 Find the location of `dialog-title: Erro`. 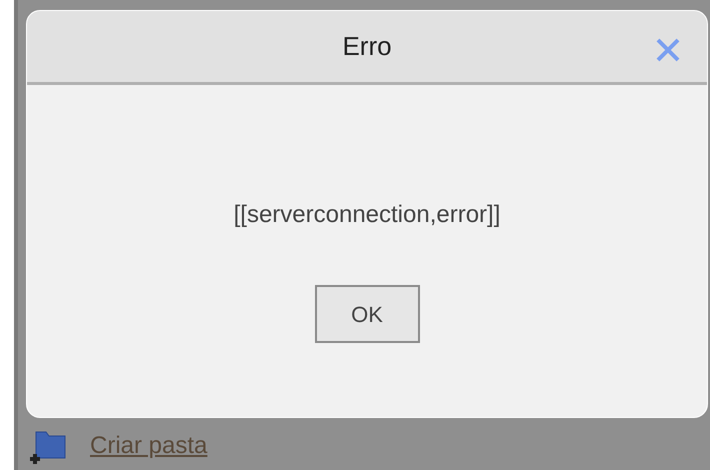

dialog-title: Erro is located at coordinates (367, 46).